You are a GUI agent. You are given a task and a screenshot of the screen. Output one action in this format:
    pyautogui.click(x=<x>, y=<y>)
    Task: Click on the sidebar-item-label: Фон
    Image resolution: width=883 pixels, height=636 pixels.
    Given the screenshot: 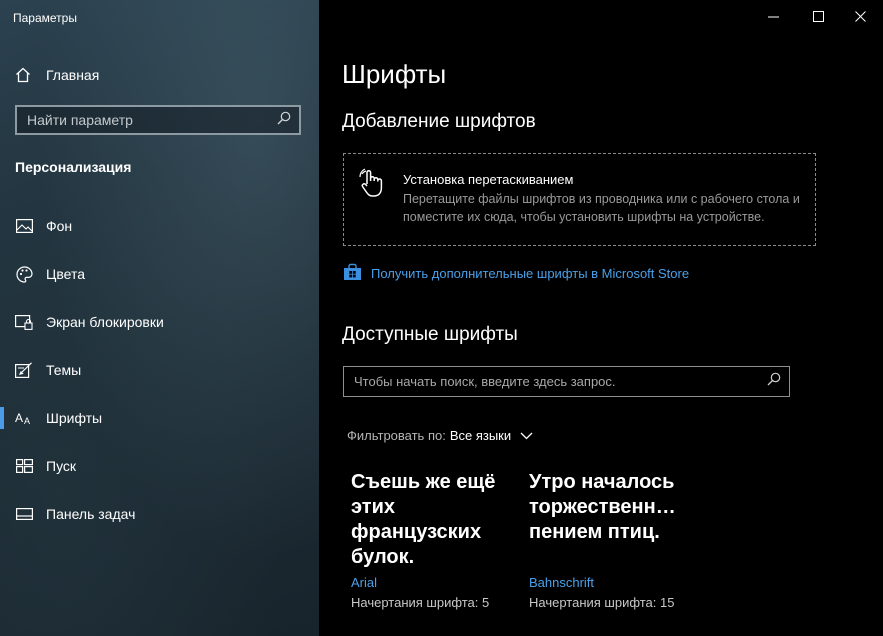 What is the action you would take?
    pyautogui.click(x=59, y=226)
    